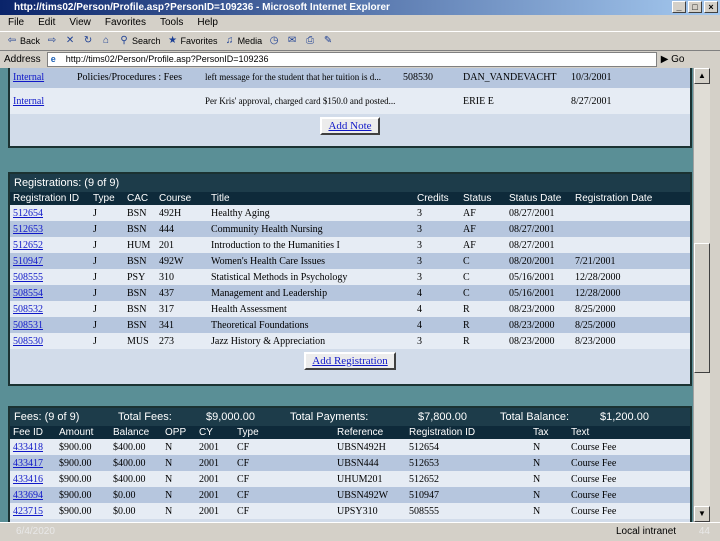 Image resolution: width=720 pixels, height=541 pixels. What do you see at coordinates (311, 229) in the screenshot?
I see `cell: Community Health Nursing` at bounding box center [311, 229].